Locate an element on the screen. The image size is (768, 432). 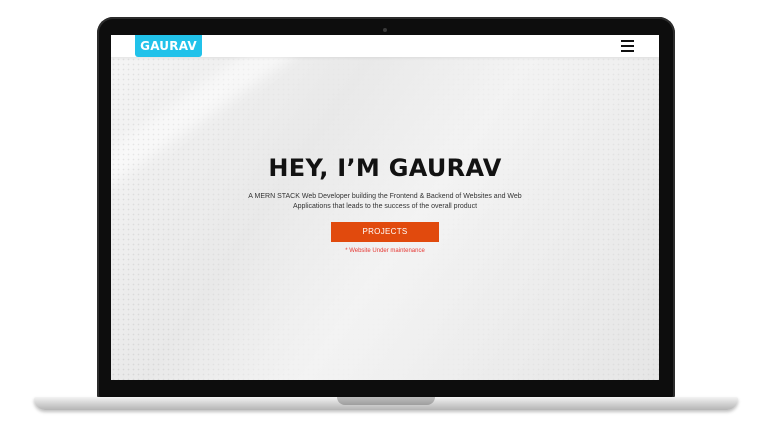
projects-button: PROJECTS is located at coordinates (385, 232).